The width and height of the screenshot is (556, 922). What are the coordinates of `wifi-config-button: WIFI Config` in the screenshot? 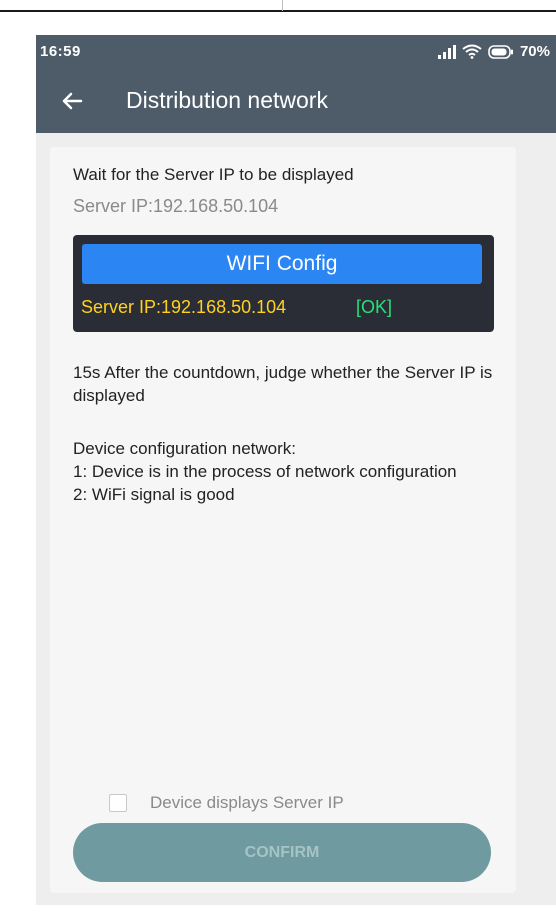 It's located at (282, 264).